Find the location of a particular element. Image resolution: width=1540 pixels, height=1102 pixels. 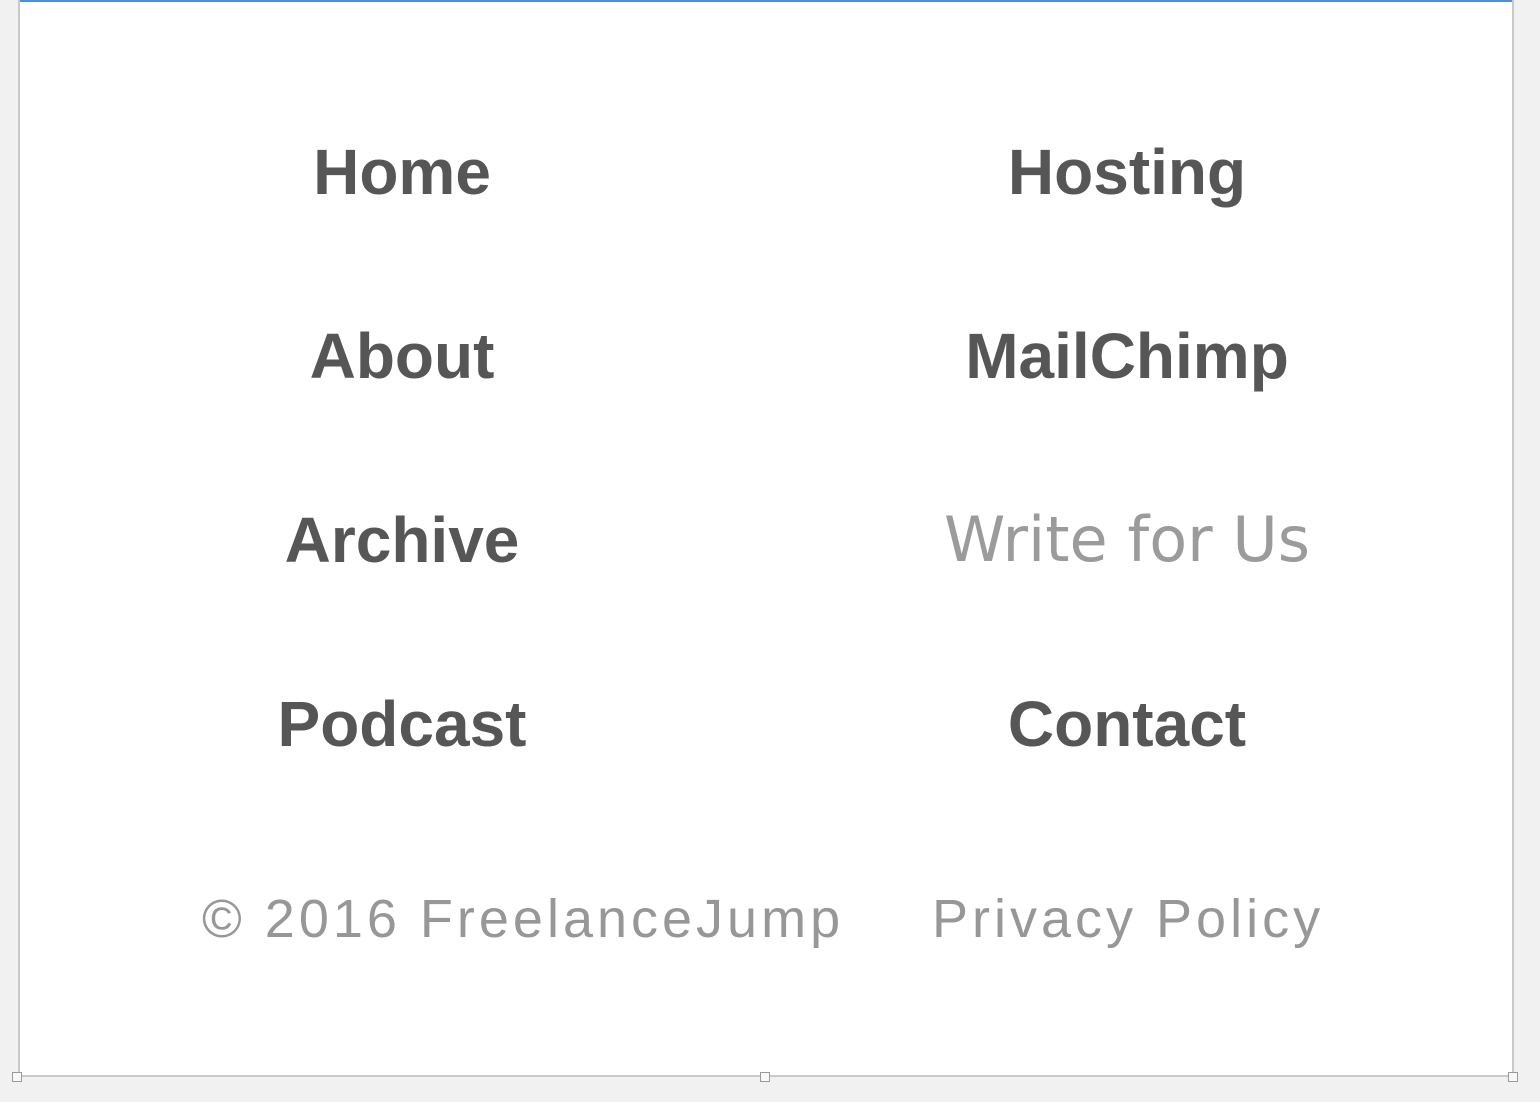

resize-handle-bottom-center is located at coordinates (765, 1077).